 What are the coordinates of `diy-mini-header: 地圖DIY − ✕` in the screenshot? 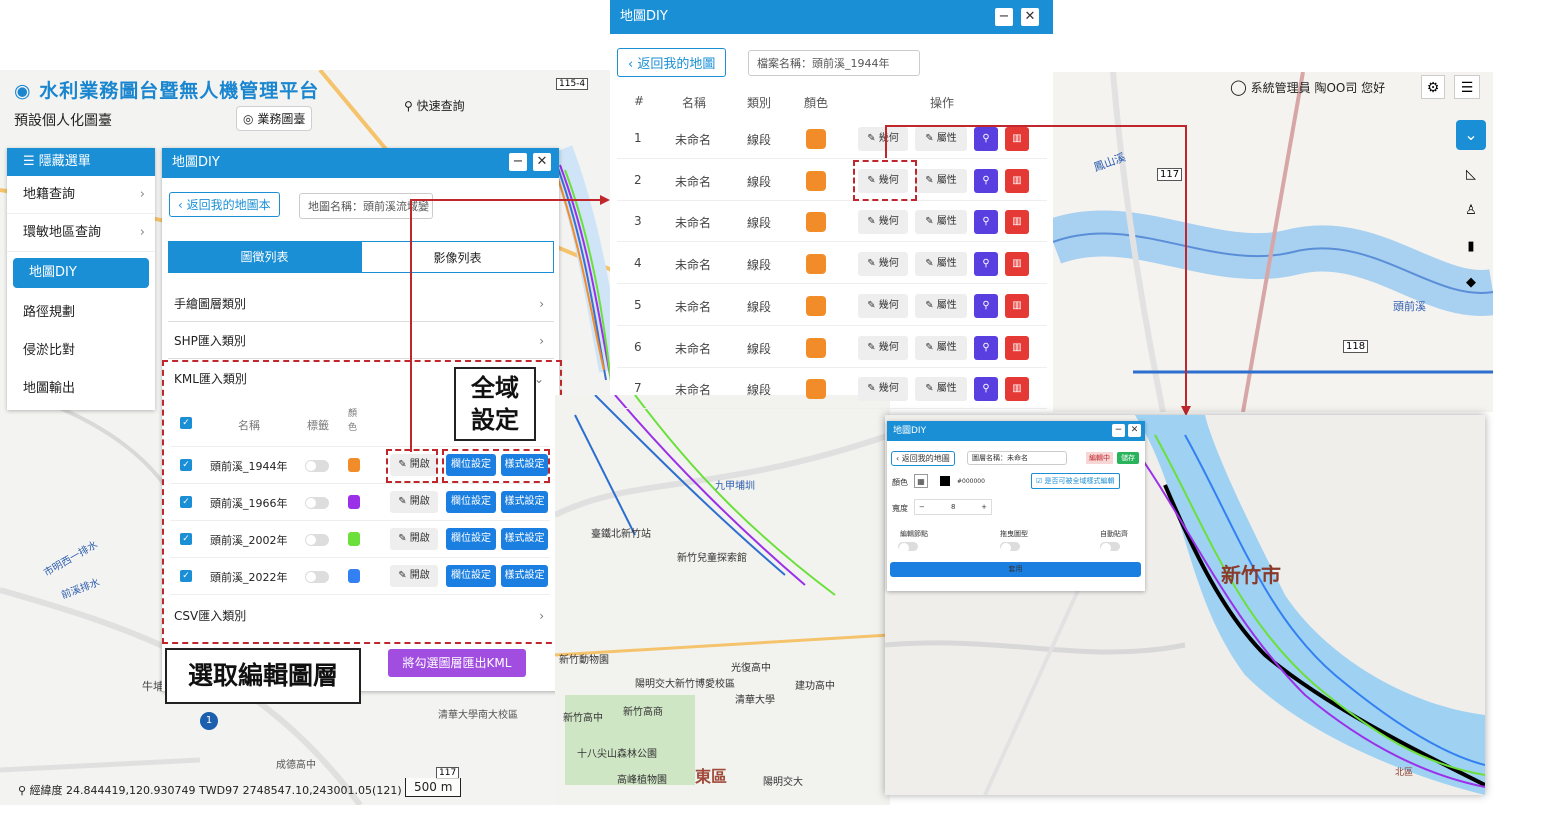 It's located at (1016, 431).